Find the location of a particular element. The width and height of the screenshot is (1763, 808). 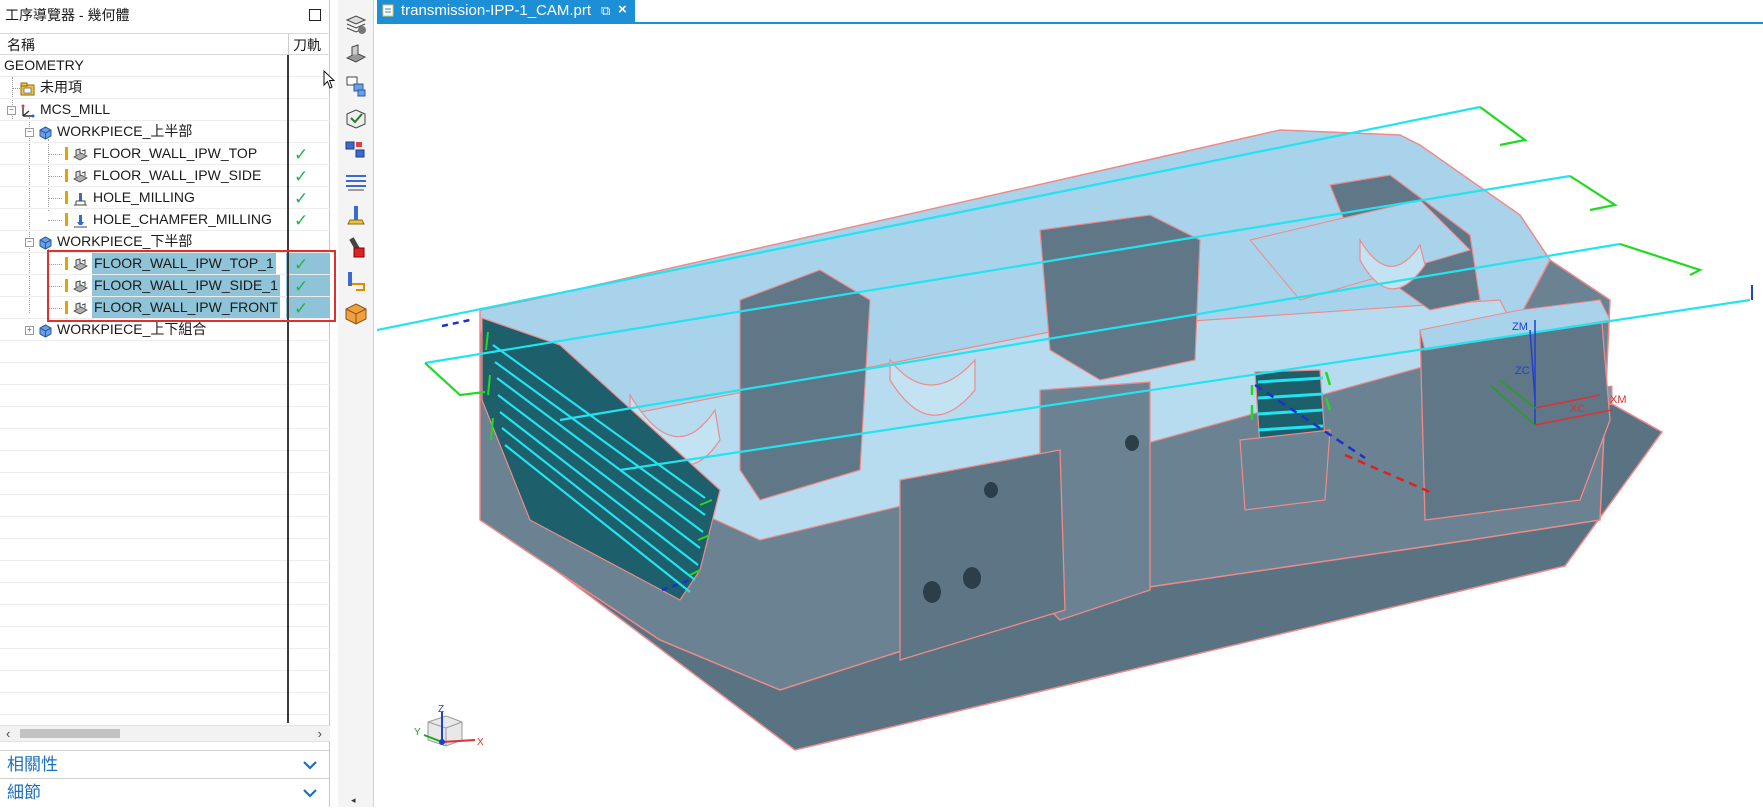

column-header-toolpath: 刀軌 is located at coordinates (307, 45).